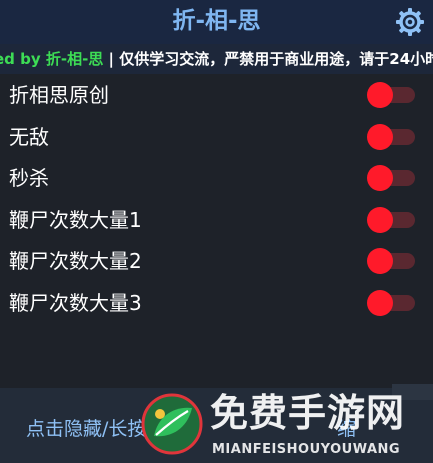 This screenshot has width=433, height=463. What do you see at coordinates (268, 59) in the screenshot?
I see `notice-disclaimer: | 仅供学习交流，严禁用于商业用途，请于24小时内` at bounding box center [268, 59].